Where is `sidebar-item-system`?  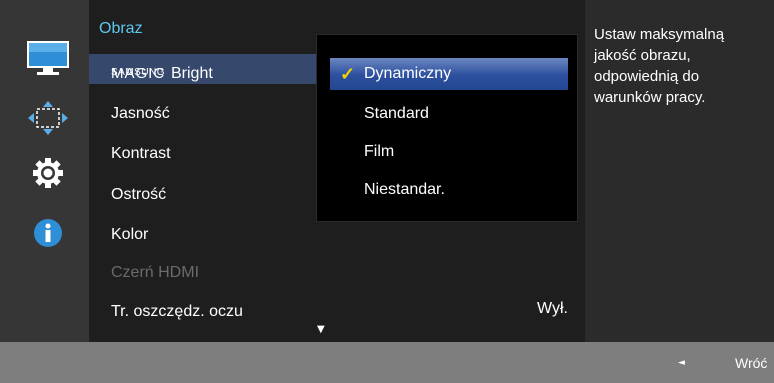 sidebar-item-system is located at coordinates (48, 173).